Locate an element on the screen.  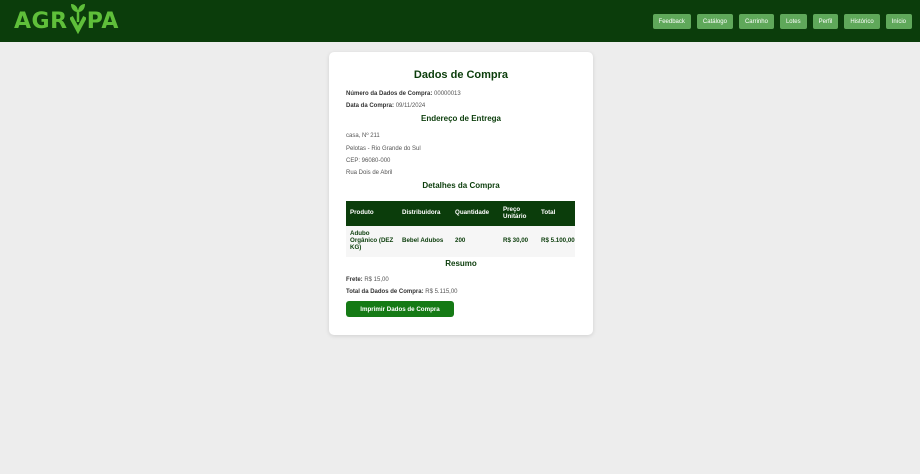
nav-lots-button: Lotes is located at coordinates (793, 21).